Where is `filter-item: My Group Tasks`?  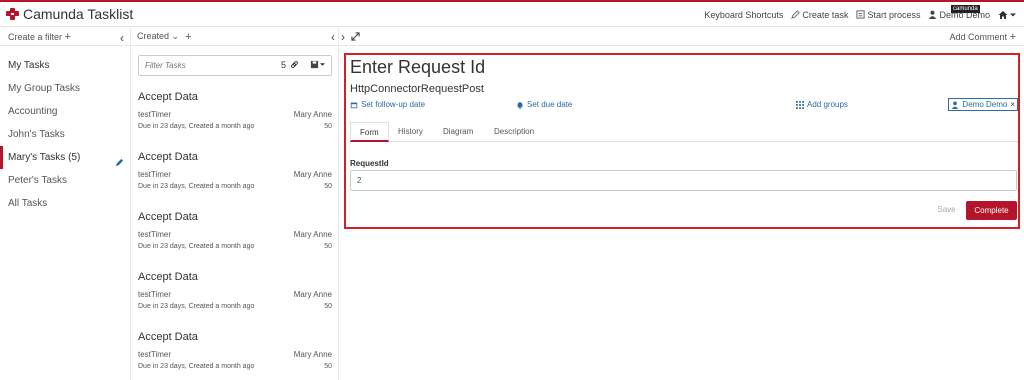 filter-item: My Group Tasks is located at coordinates (65, 88).